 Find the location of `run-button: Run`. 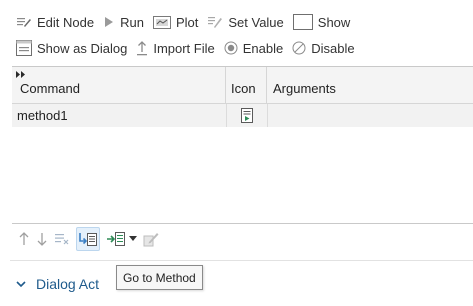

run-button: Run is located at coordinates (123, 22).